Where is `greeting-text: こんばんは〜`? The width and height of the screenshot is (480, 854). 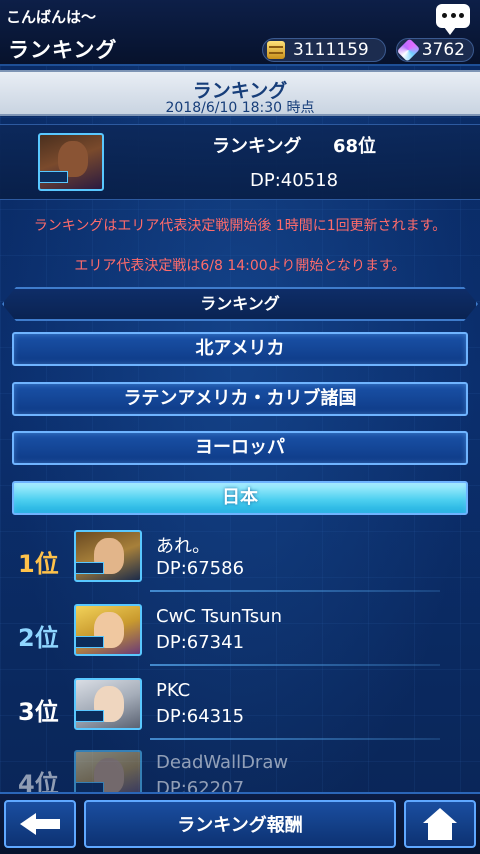 greeting-text: こんばんは〜 is located at coordinates (51, 17).